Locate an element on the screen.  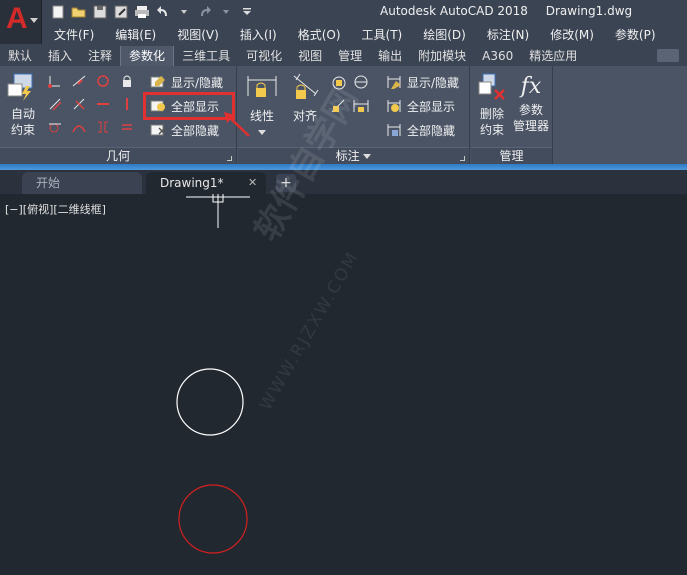
redo-dropdown-icon is located at coordinates (226, 12).